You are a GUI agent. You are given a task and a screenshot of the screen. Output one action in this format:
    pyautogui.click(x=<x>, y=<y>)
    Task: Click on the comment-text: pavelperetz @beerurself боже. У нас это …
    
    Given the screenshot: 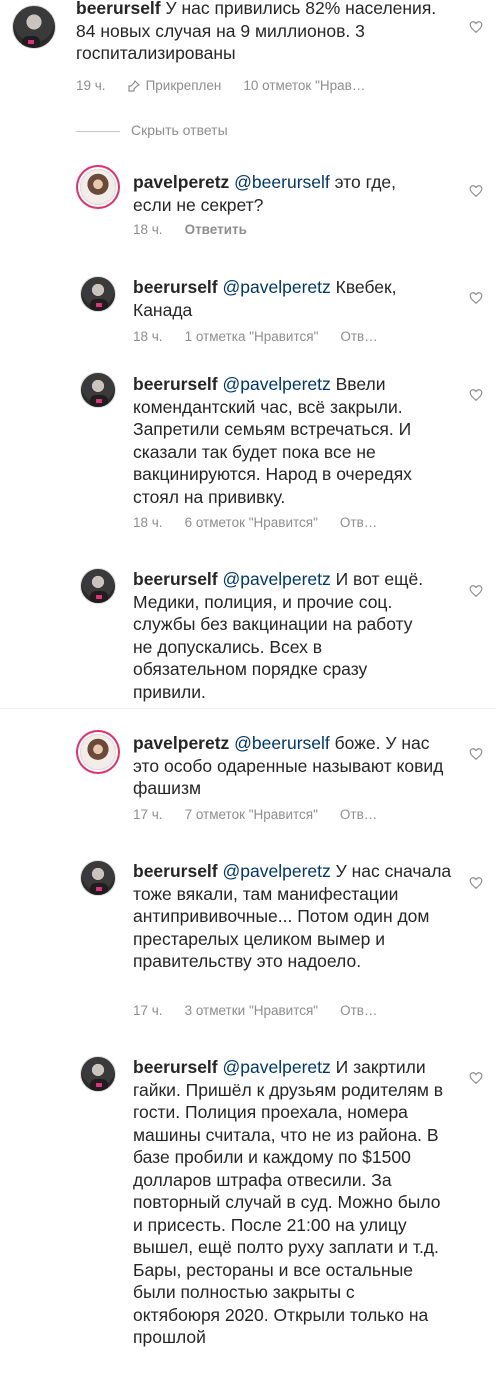 What is the action you would take?
    pyautogui.click(x=292, y=766)
    